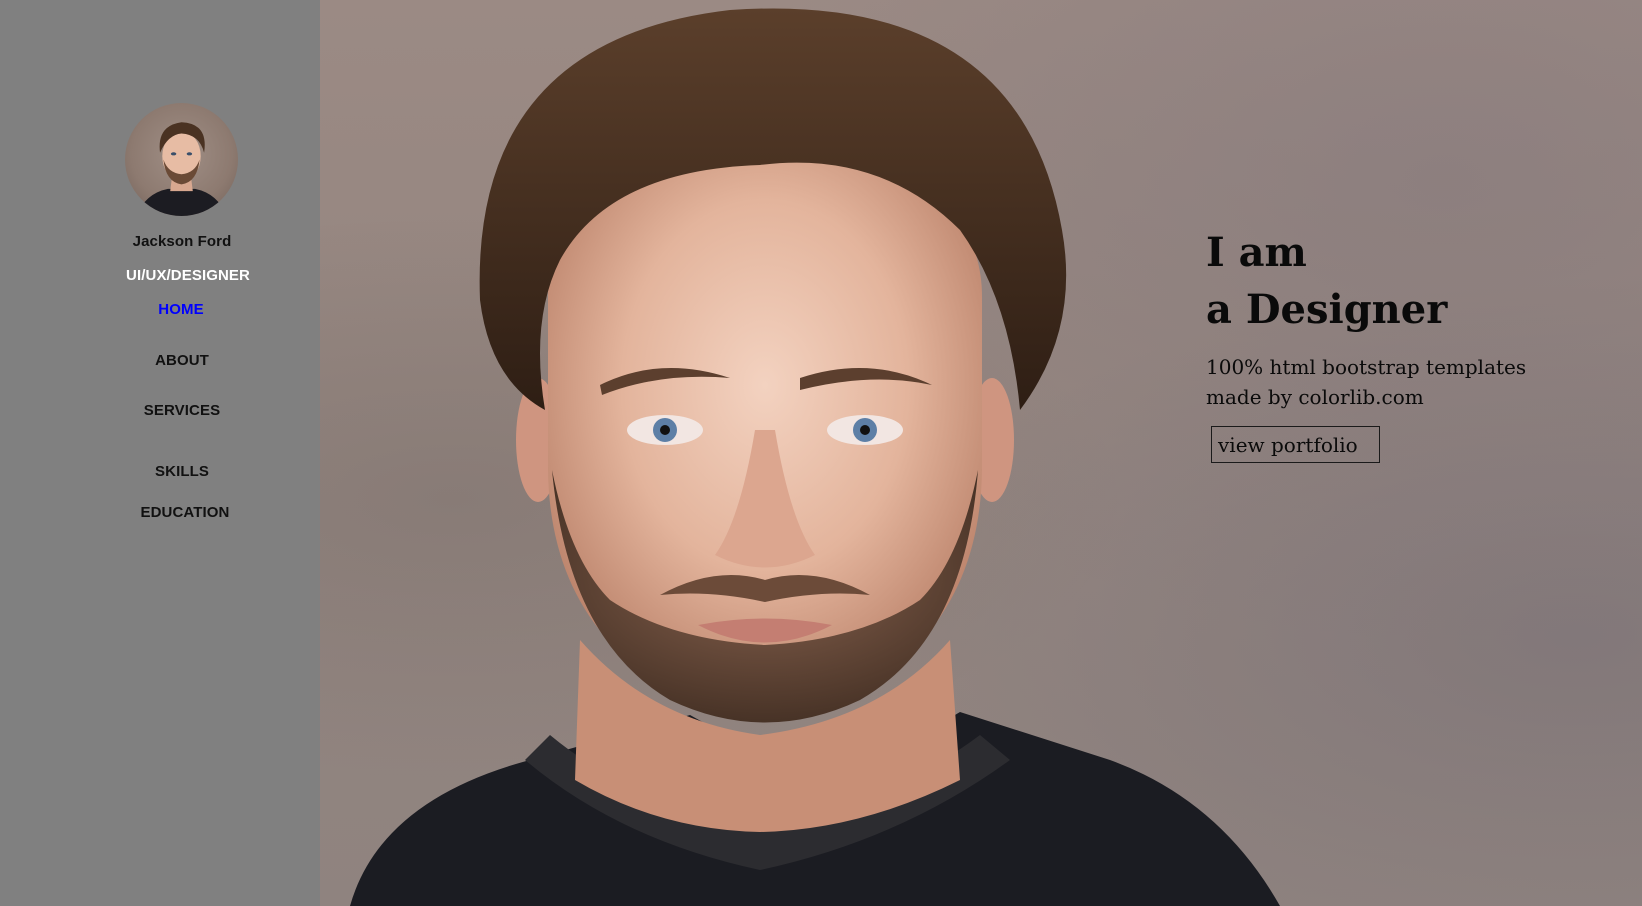 Image resolution: width=1642 pixels, height=906 pixels. I want to click on hero-heading-line1: I am, so click(1256, 252).